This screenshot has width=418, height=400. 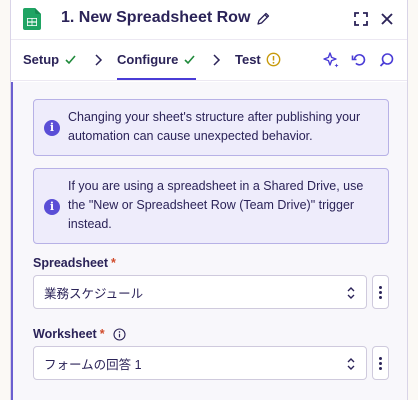 I want to click on step-title: 1. New Spreadsheet Row, so click(x=155, y=18).